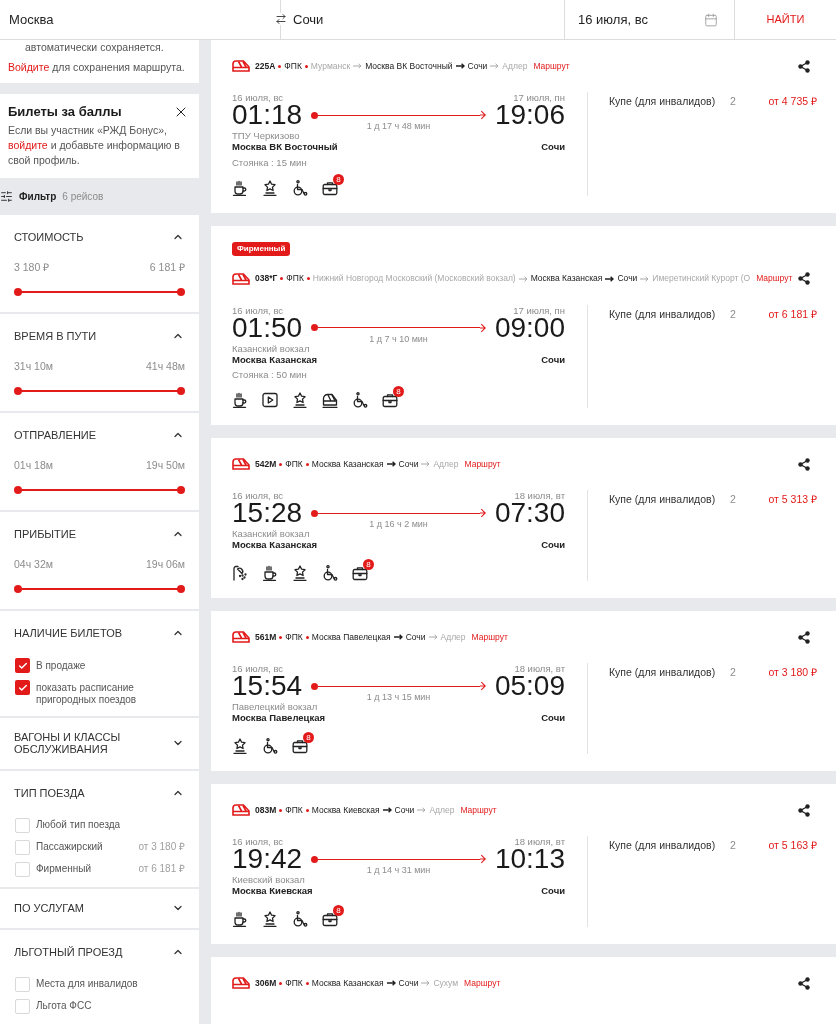 The height and width of the screenshot is (1024, 836). What do you see at coordinates (38, 196) in the screenshot?
I see `filter-label: Фильтр` at bounding box center [38, 196].